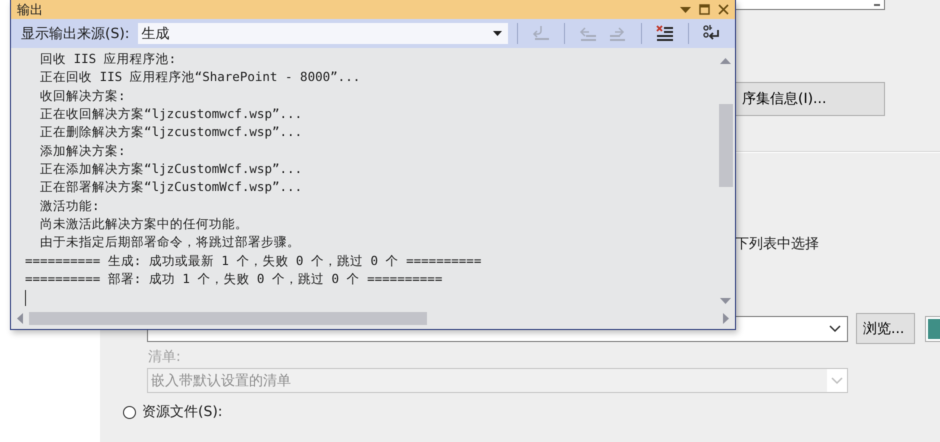  What do you see at coordinates (82, 95) in the screenshot?
I see `output-line: 收回解决方案:` at bounding box center [82, 95].